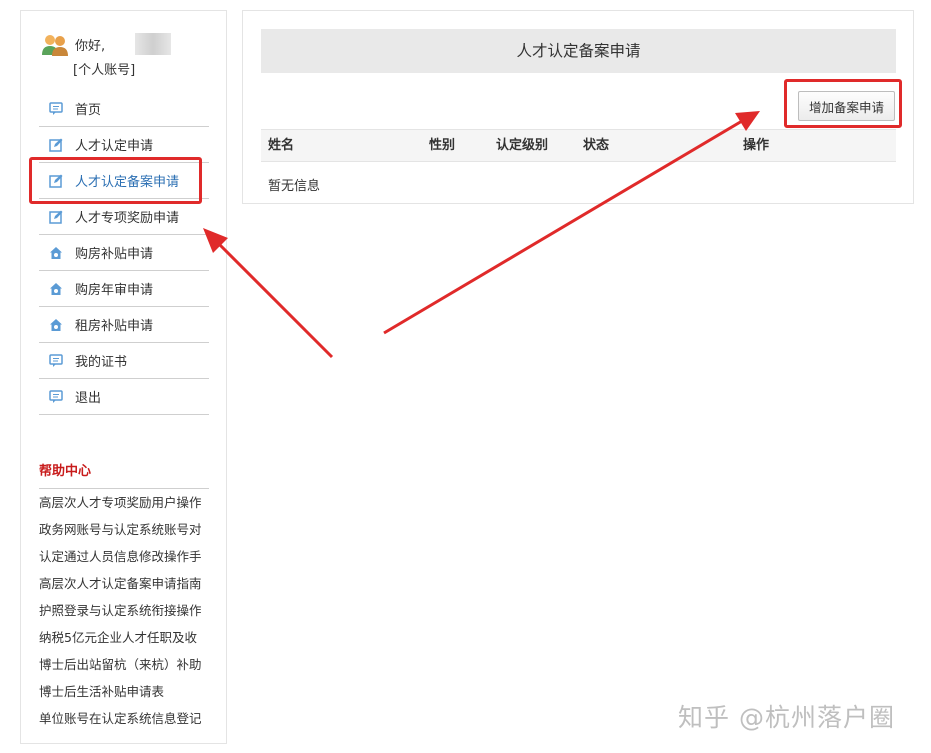 The width and height of the screenshot is (931, 753). Describe the element at coordinates (268, 293) in the screenshot. I see `arrow-to-nav` at that location.